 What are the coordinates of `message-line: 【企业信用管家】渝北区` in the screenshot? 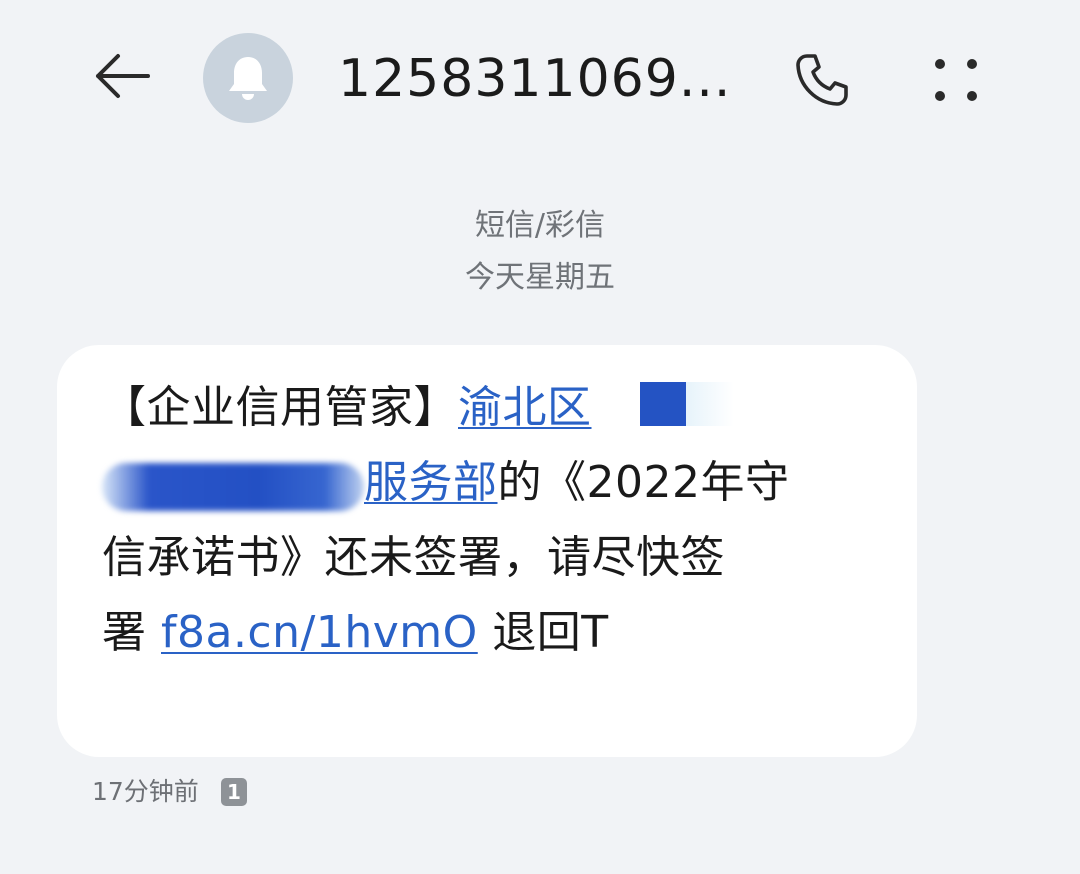 It's located at (482, 407).